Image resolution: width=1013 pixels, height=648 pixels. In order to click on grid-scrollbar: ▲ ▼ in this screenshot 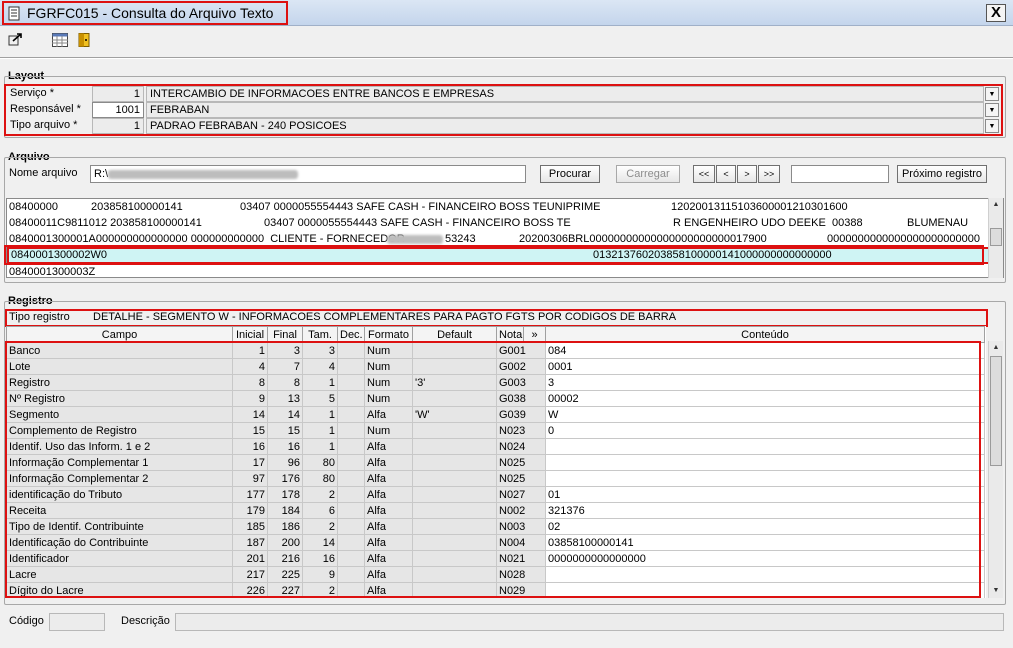, I will do `click(995, 469)`.